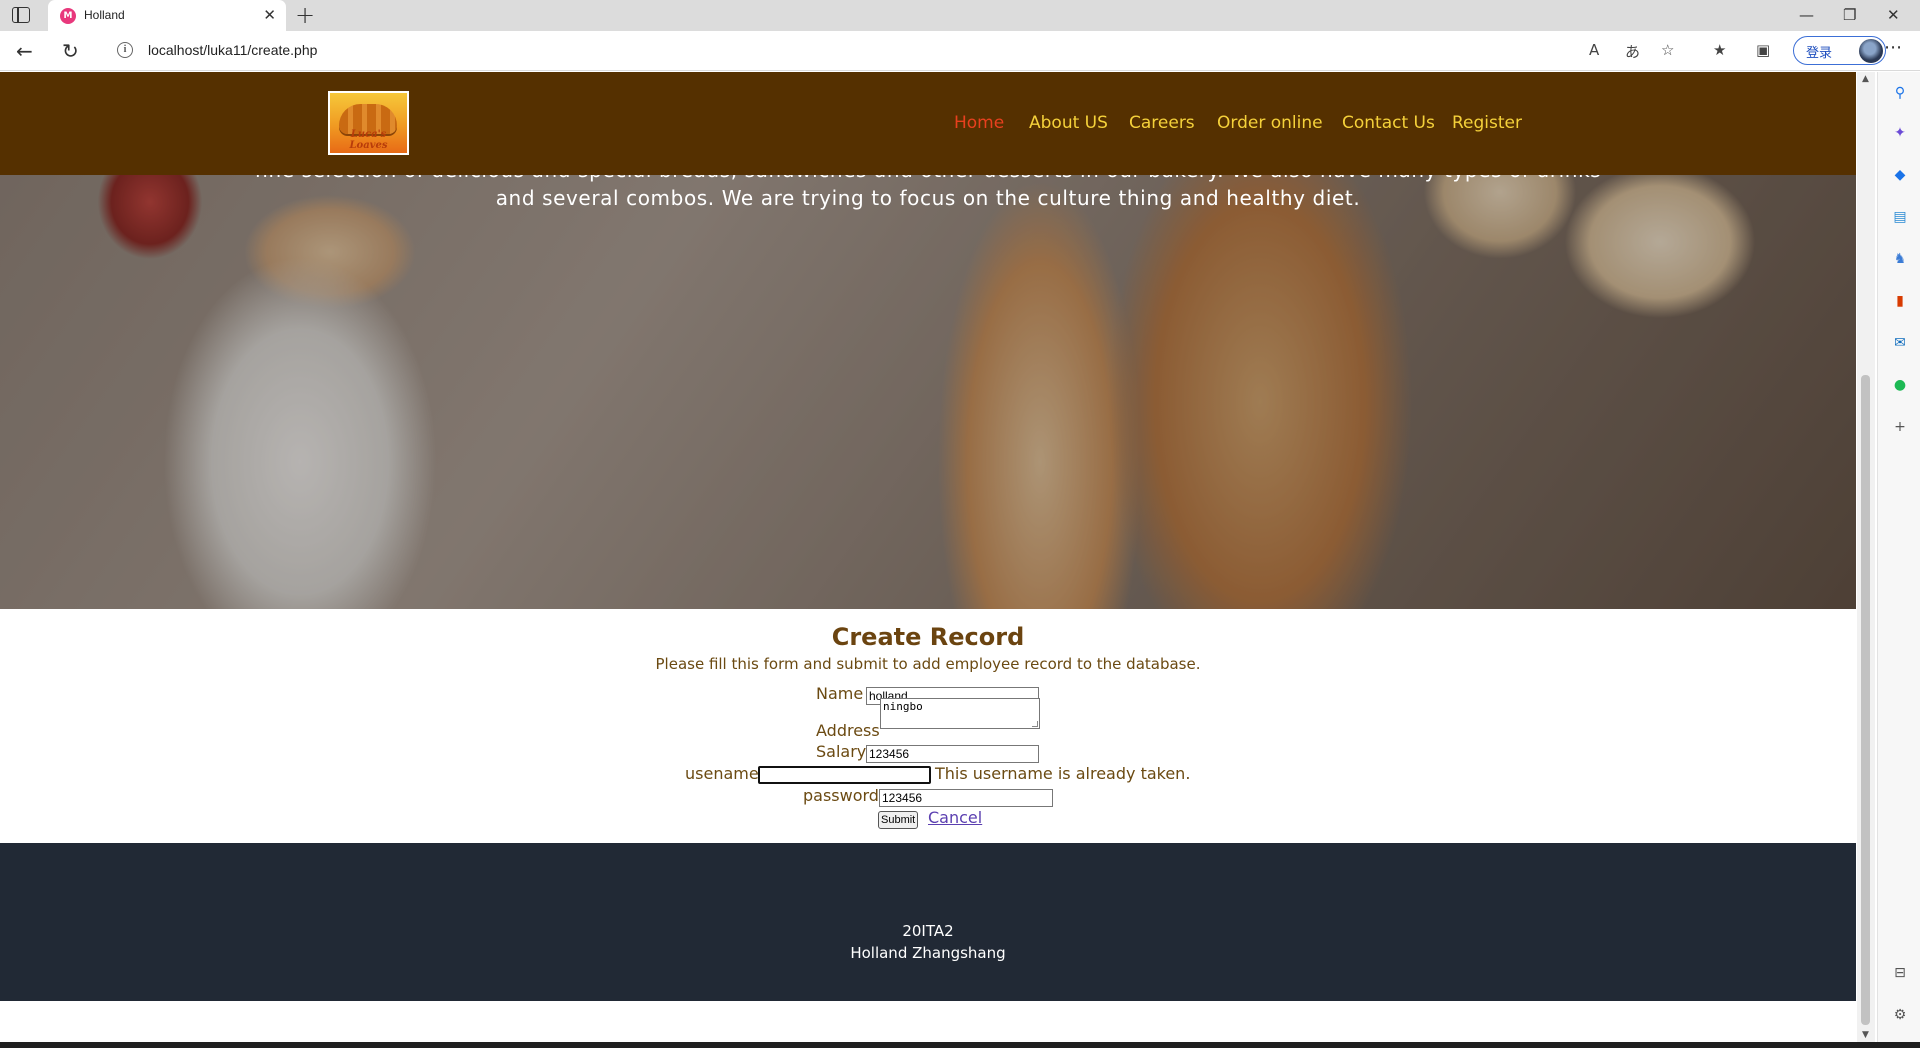 The width and height of the screenshot is (1920, 1048). What do you see at coordinates (841, 795) in the screenshot?
I see `password-label: password` at bounding box center [841, 795].